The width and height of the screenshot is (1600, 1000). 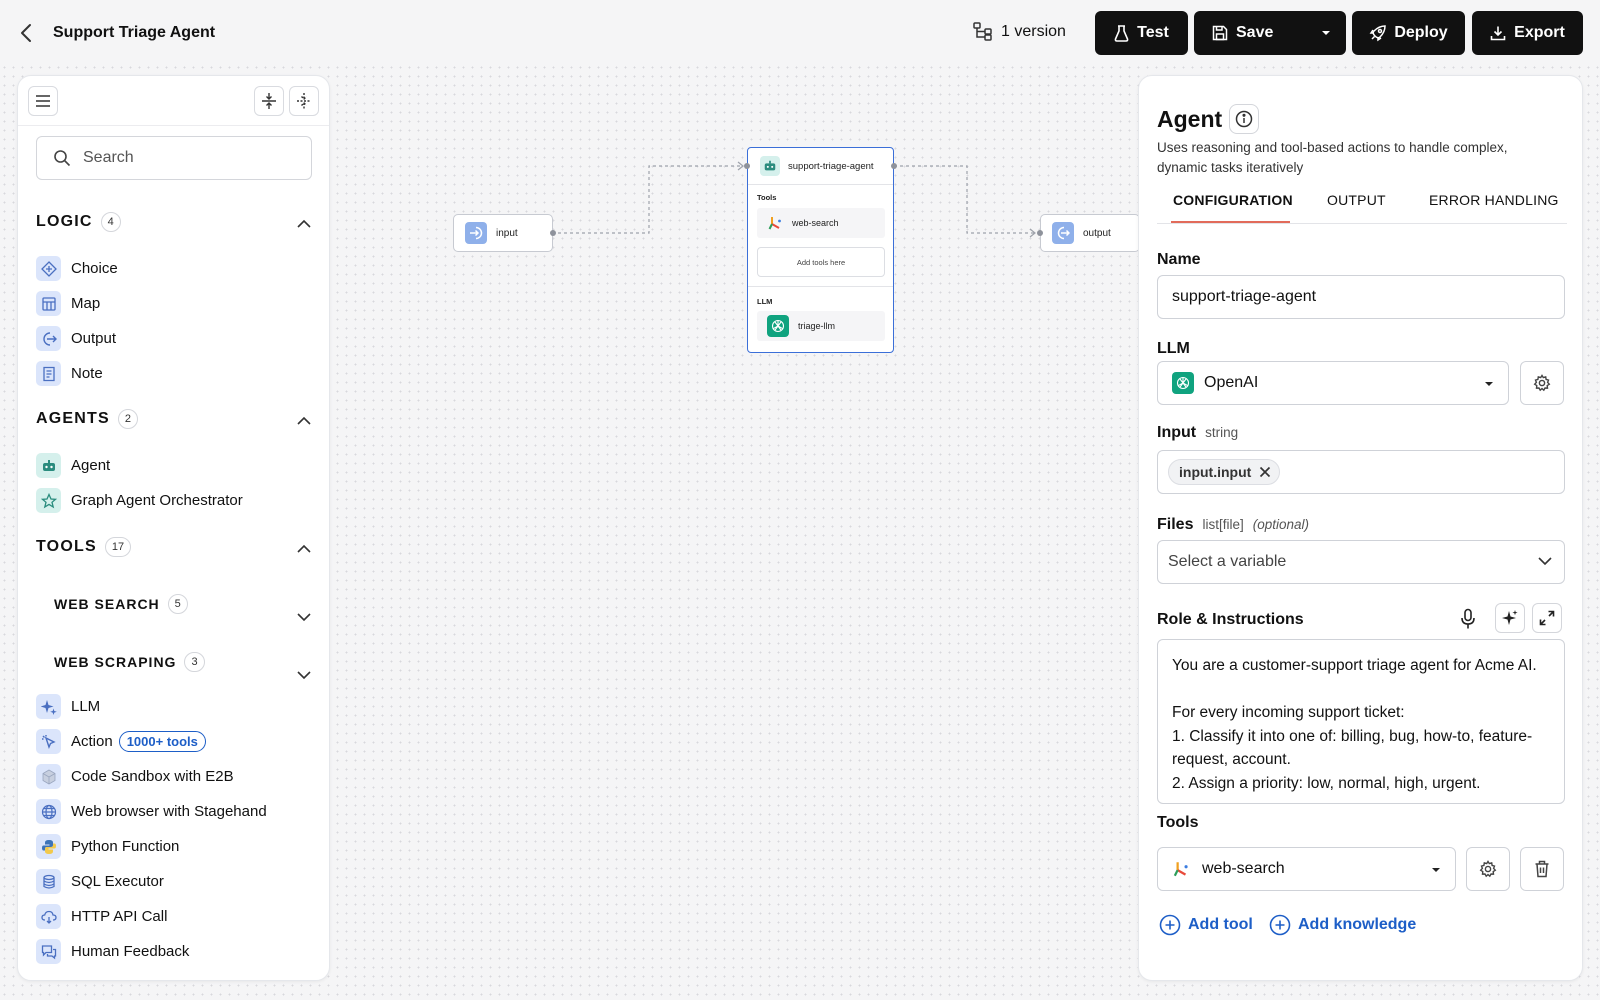 I want to click on output-port-handle, so click(x=1040, y=233).